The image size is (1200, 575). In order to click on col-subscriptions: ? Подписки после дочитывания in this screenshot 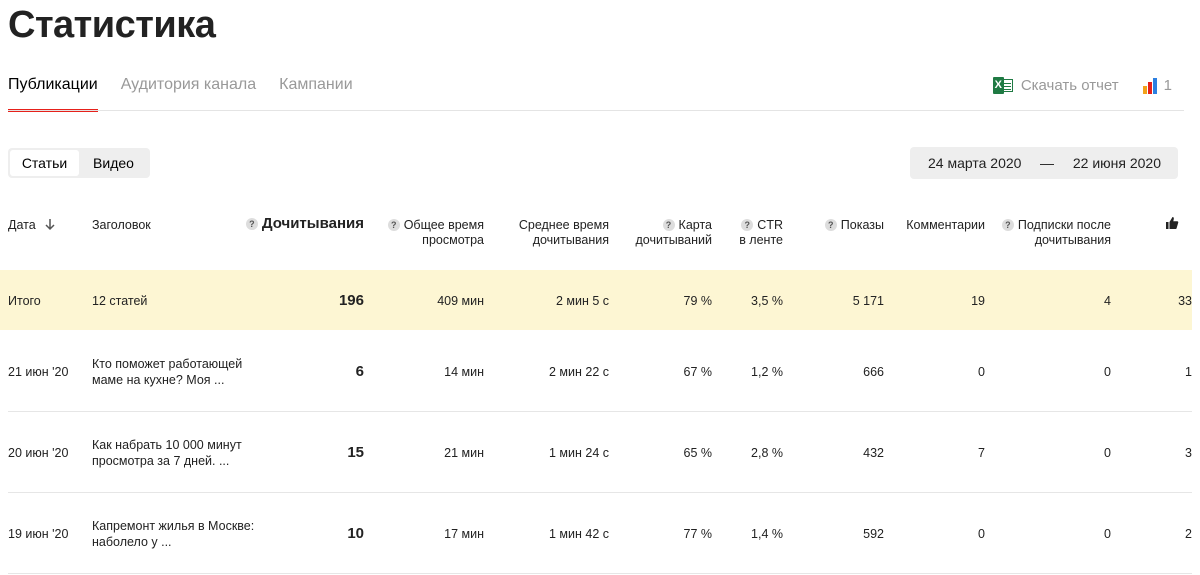, I will do `click(1056, 233)`.